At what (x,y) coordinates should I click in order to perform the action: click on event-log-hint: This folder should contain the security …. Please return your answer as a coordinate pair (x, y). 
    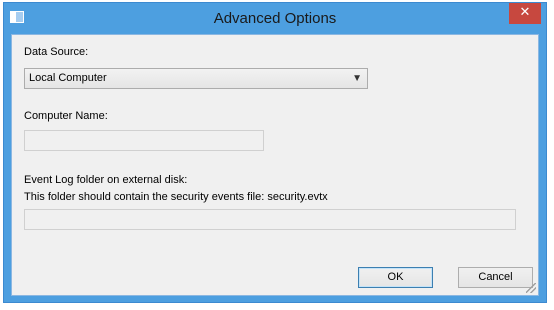
    Looking at the image, I should click on (176, 197).